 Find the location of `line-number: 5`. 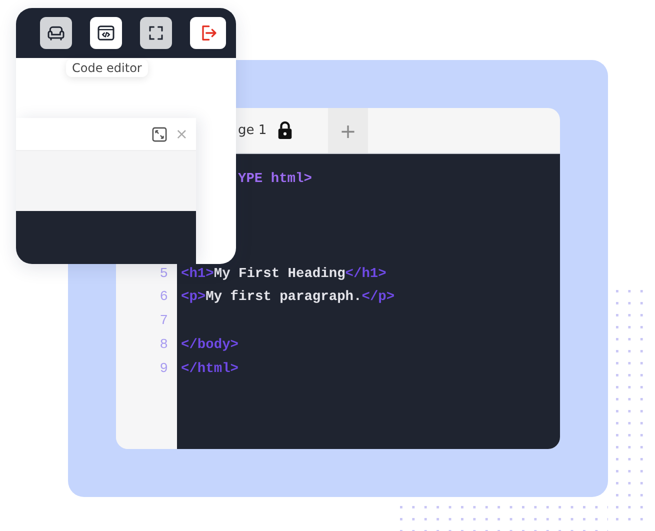

line-number: 5 is located at coordinates (164, 274).